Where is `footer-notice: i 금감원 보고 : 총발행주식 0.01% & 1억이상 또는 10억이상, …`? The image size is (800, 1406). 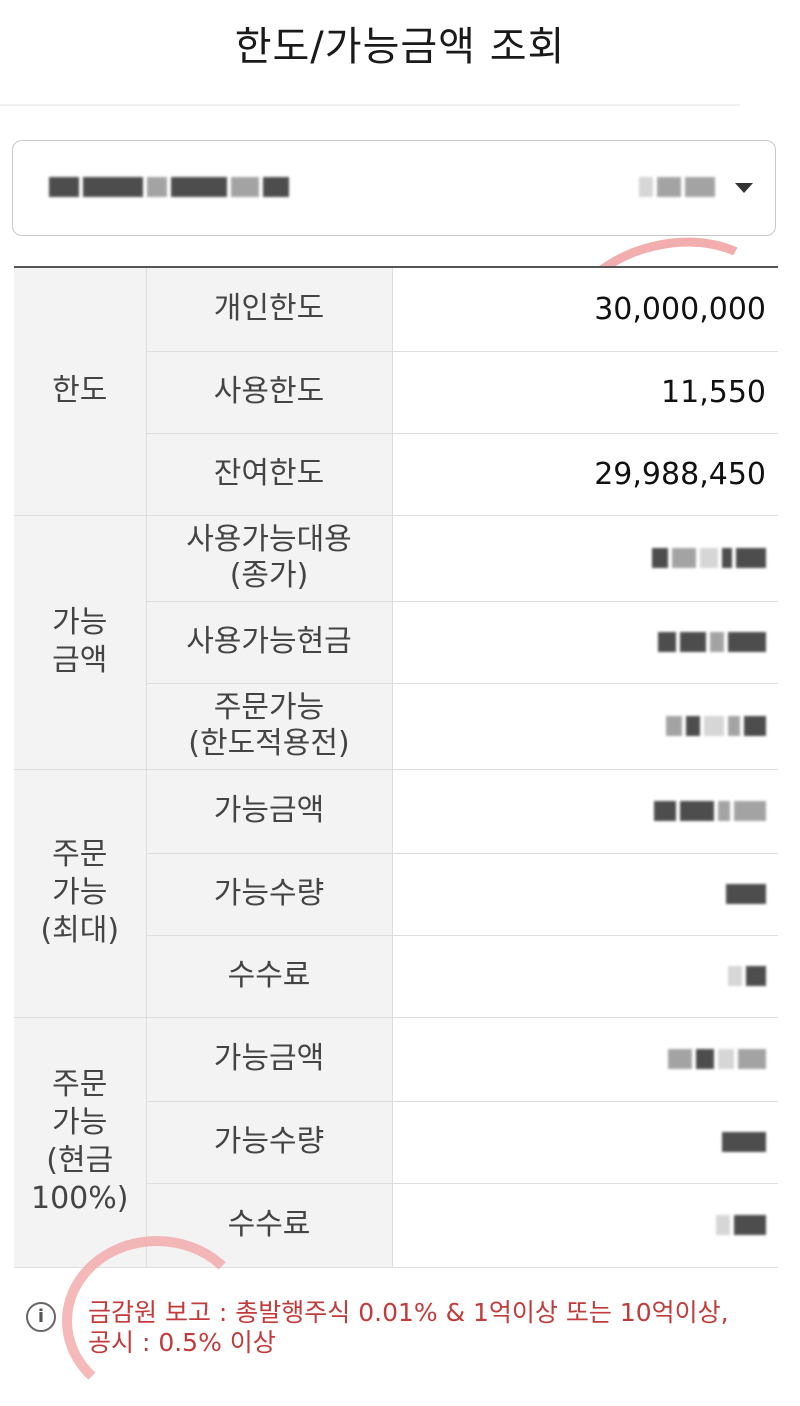
footer-notice: i 금감원 보고 : 총발행주식 0.01% & 1억이상 또는 10억이상, … is located at coordinates (406, 1328).